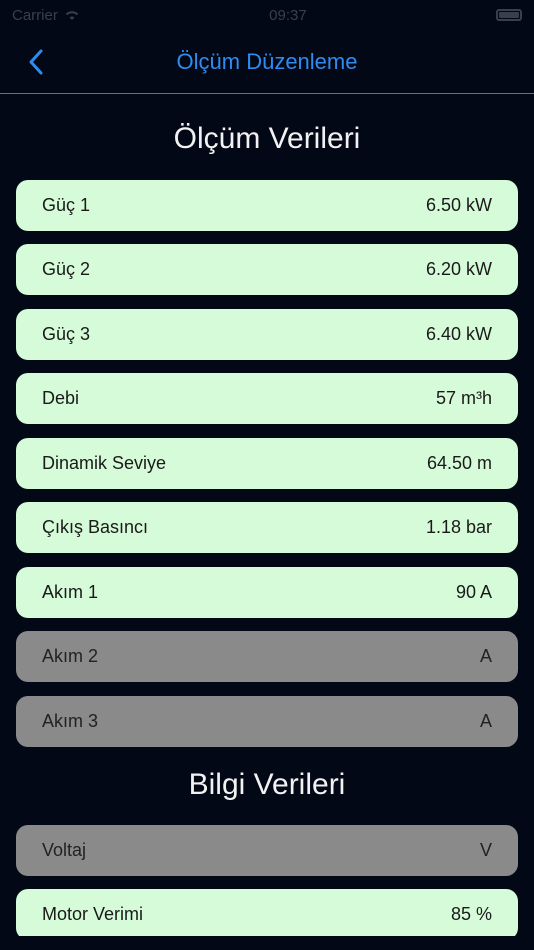 Image resolution: width=534 pixels, height=950 pixels. What do you see at coordinates (267, 850) in the screenshot?
I see `info-row-voltaj: Voltaj V` at bounding box center [267, 850].